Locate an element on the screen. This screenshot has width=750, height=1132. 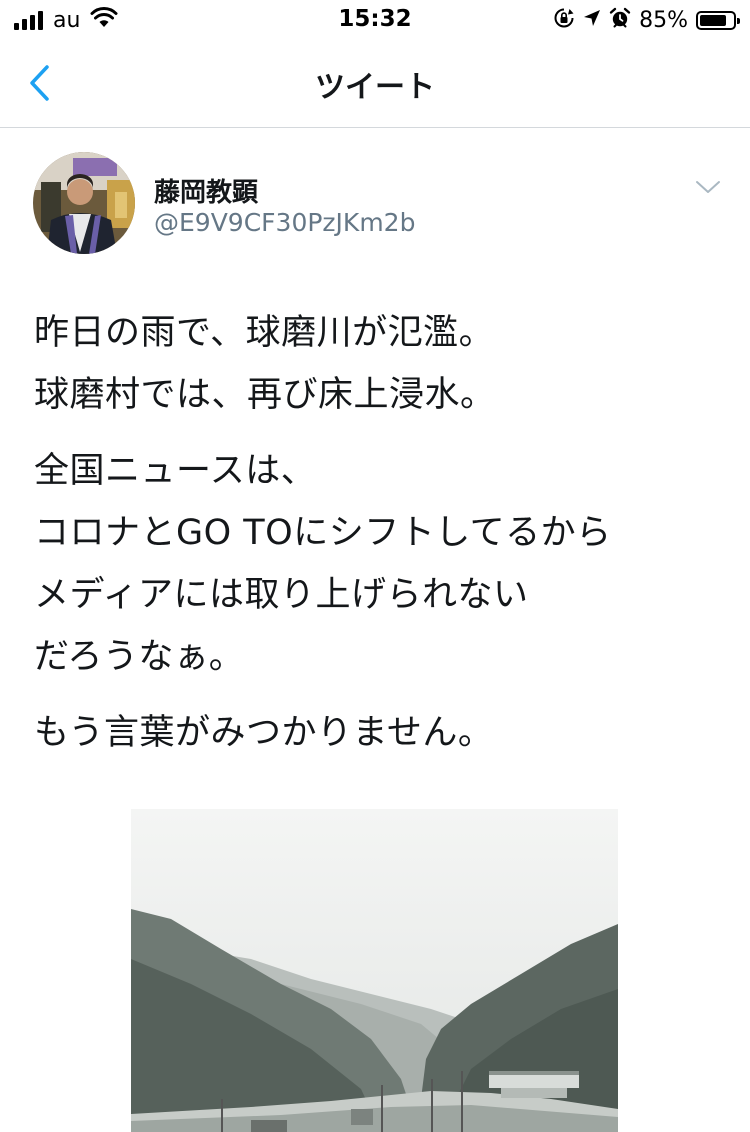
status-bar: au 15:32 85% is located at coordinates (375, 20).